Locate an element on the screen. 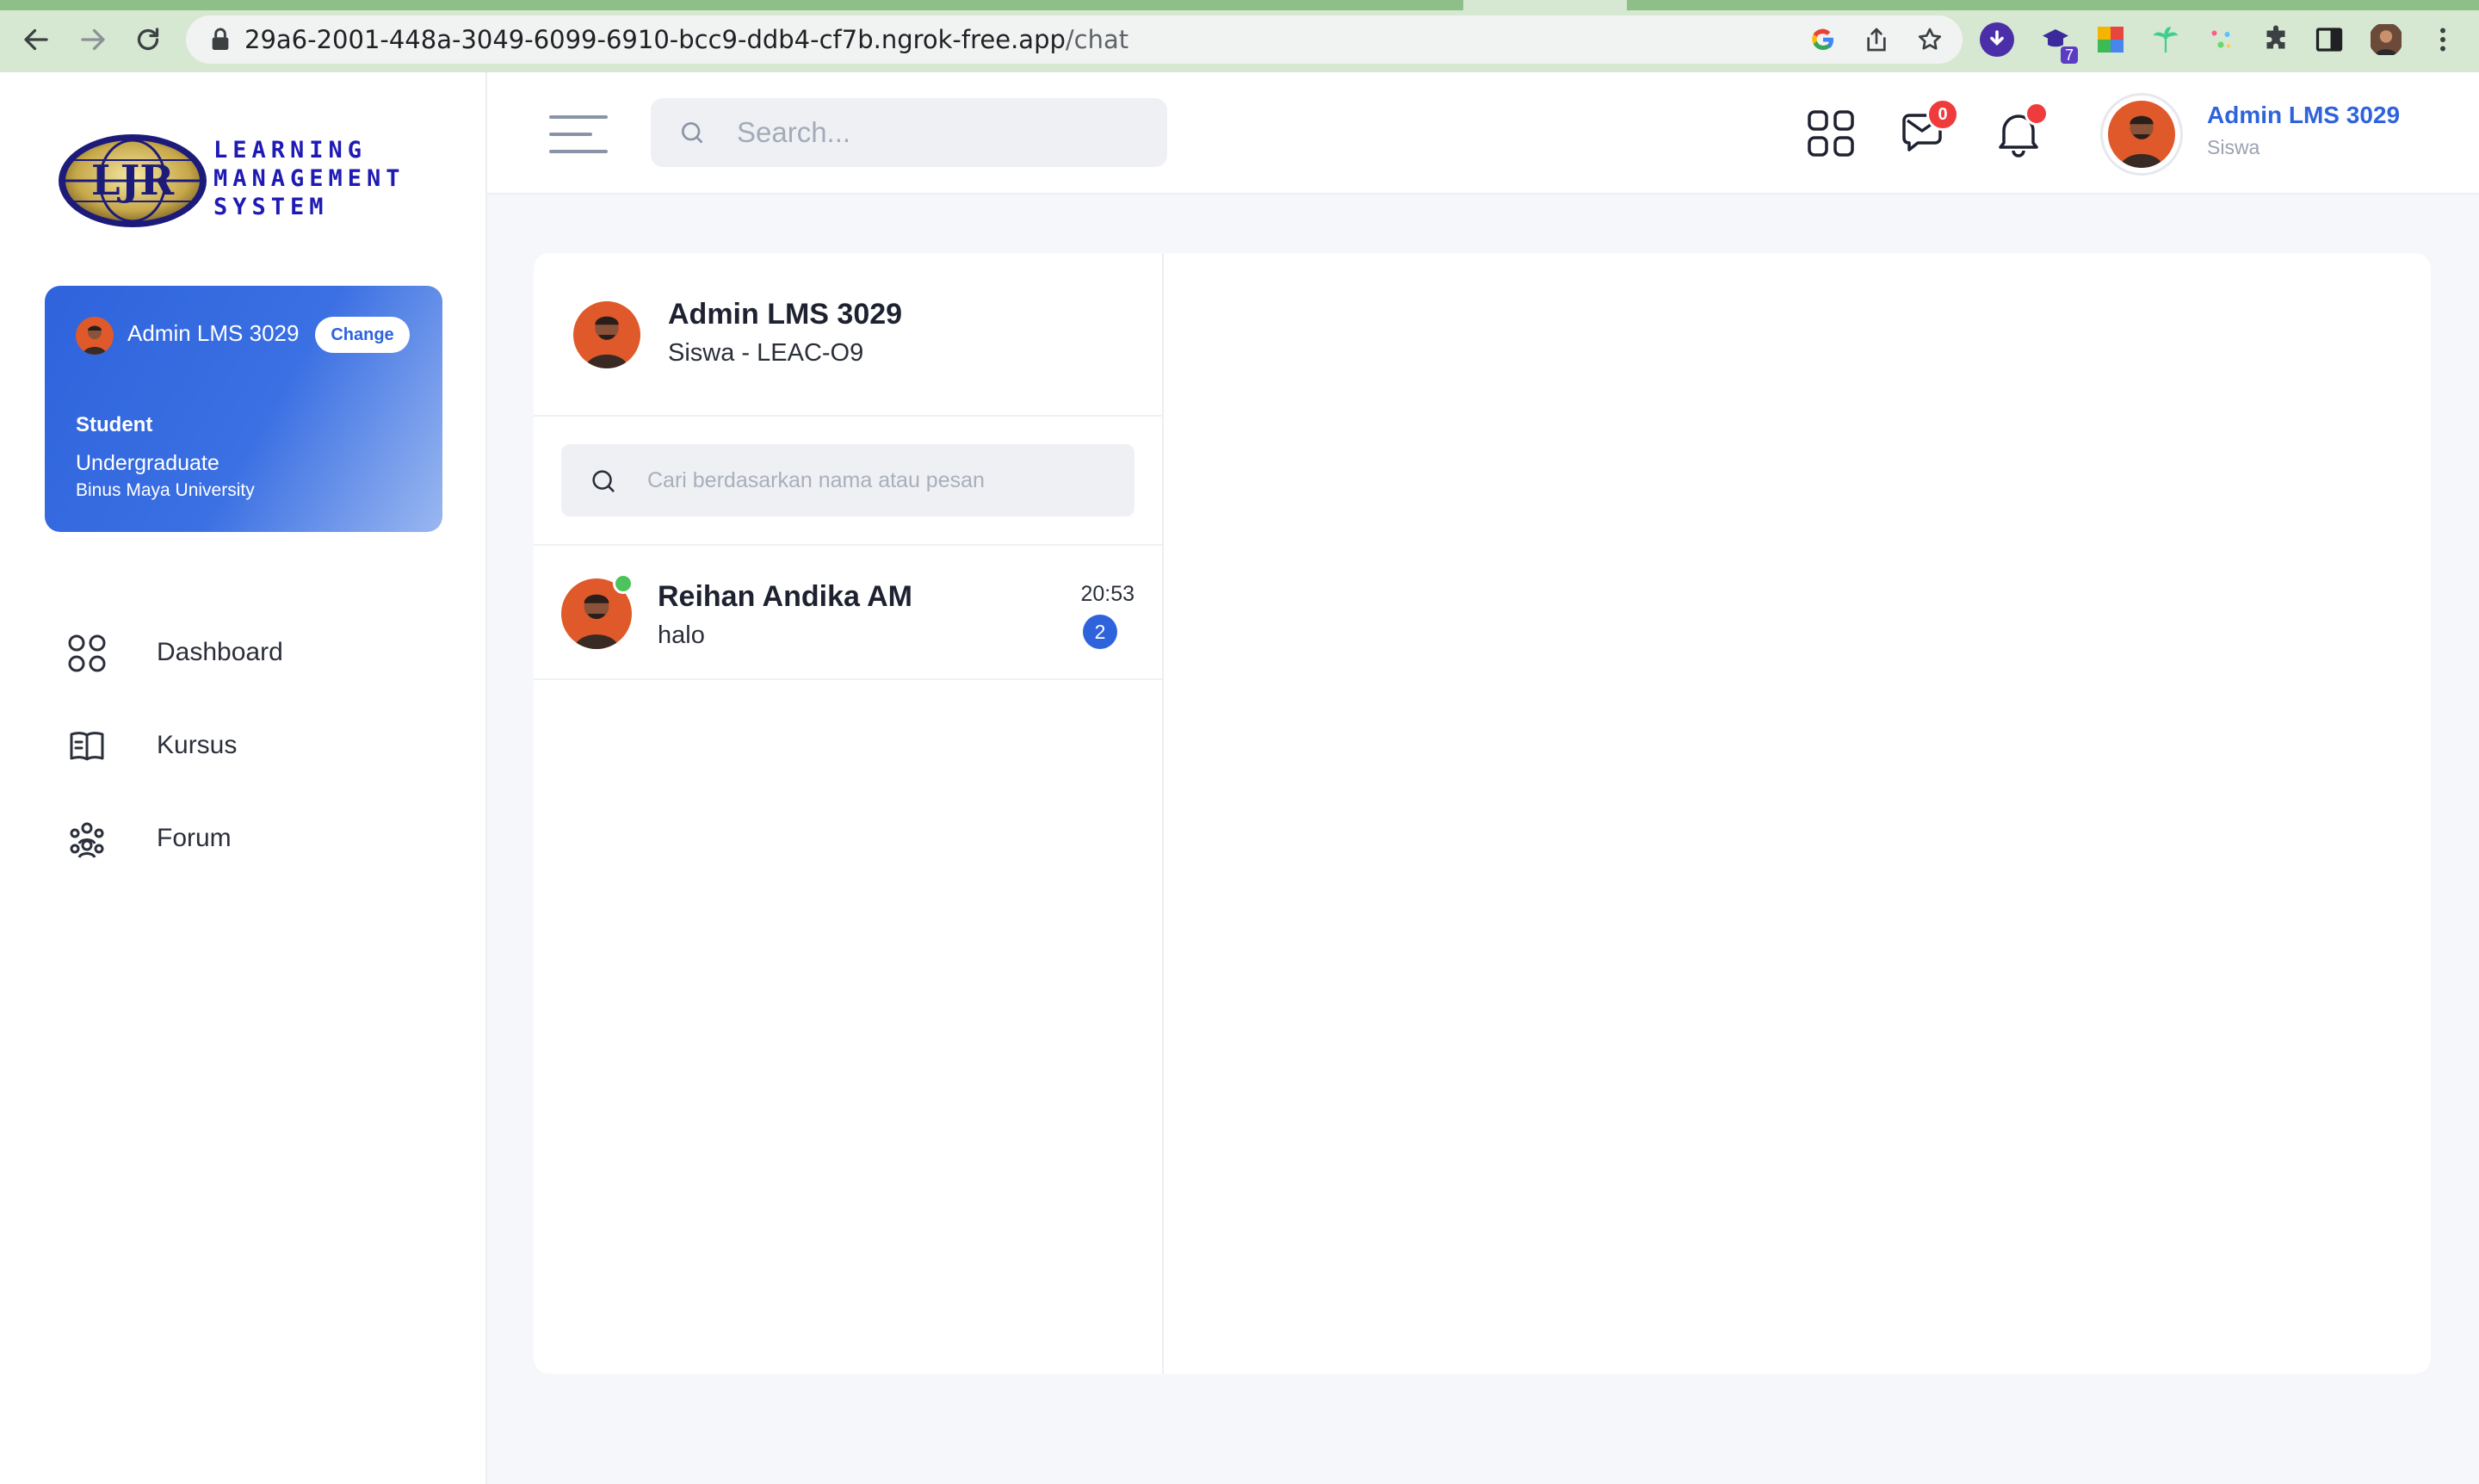  grid-icon is located at coordinates (87, 653).